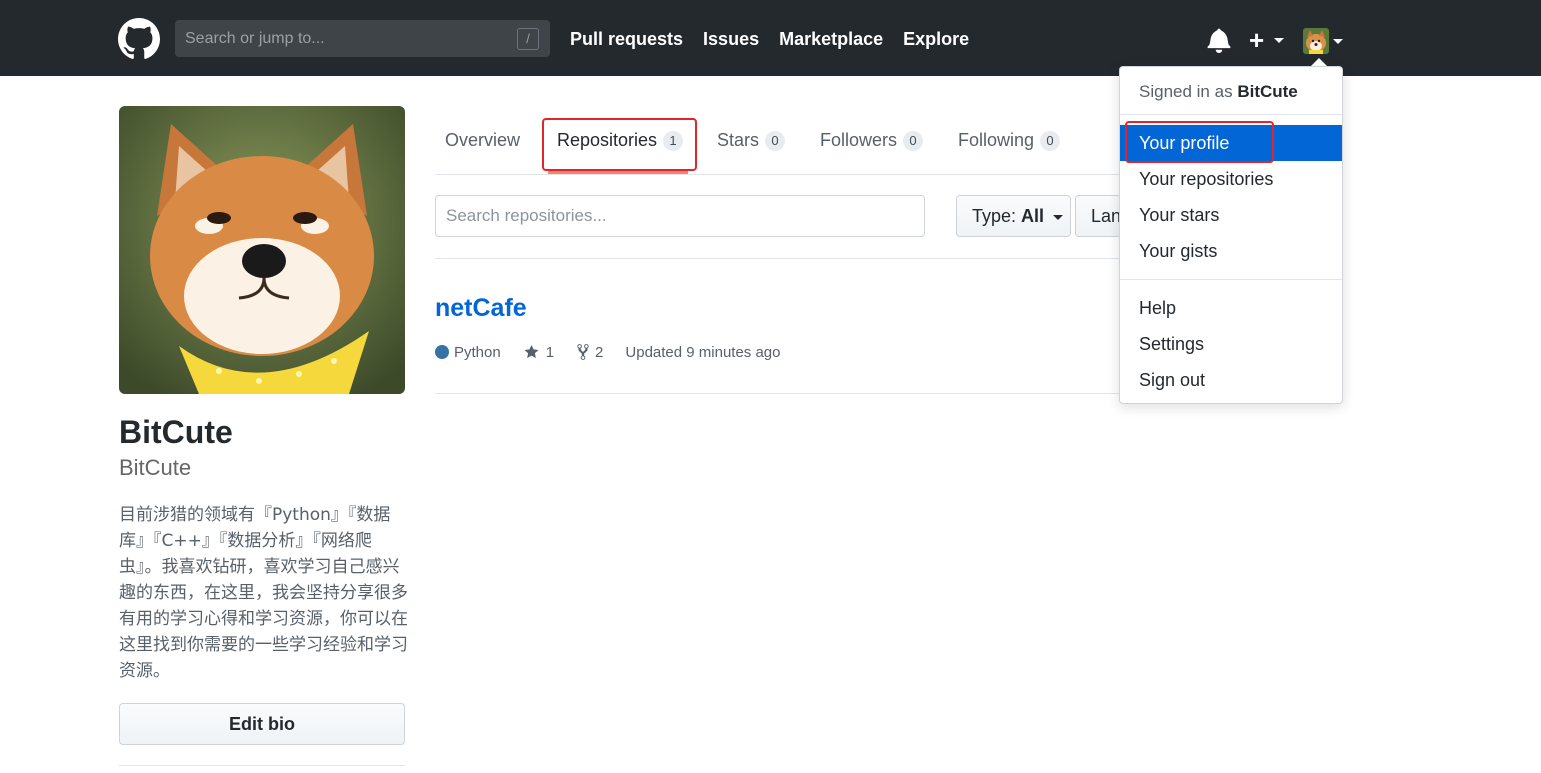 This screenshot has width=1541, height=773. I want to click on repo-search-input, so click(680, 216).